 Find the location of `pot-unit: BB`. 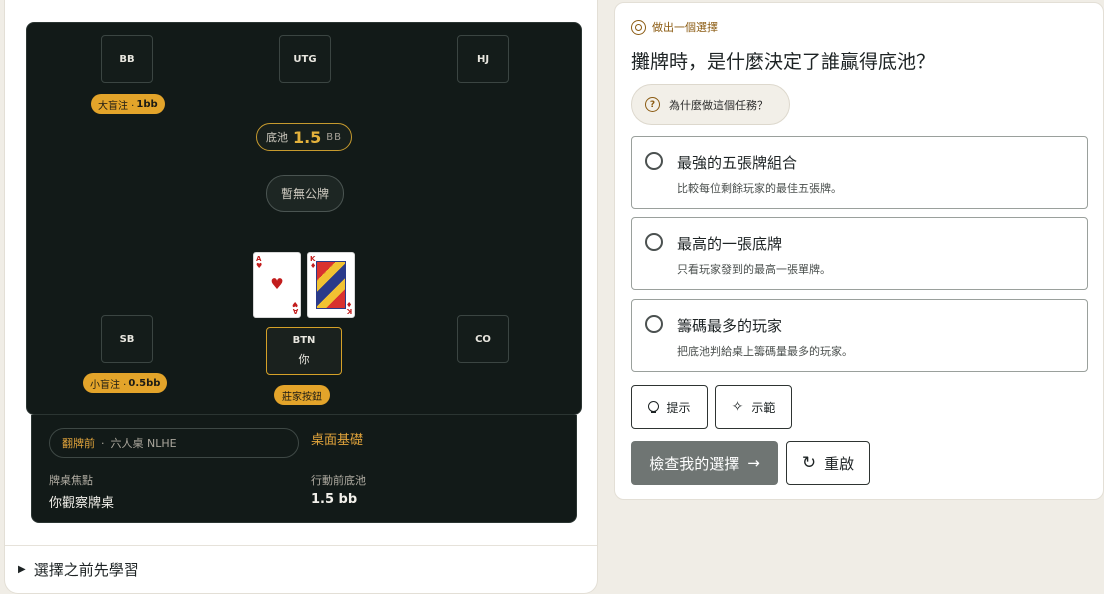

pot-unit: BB is located at coordinates (334, 137).